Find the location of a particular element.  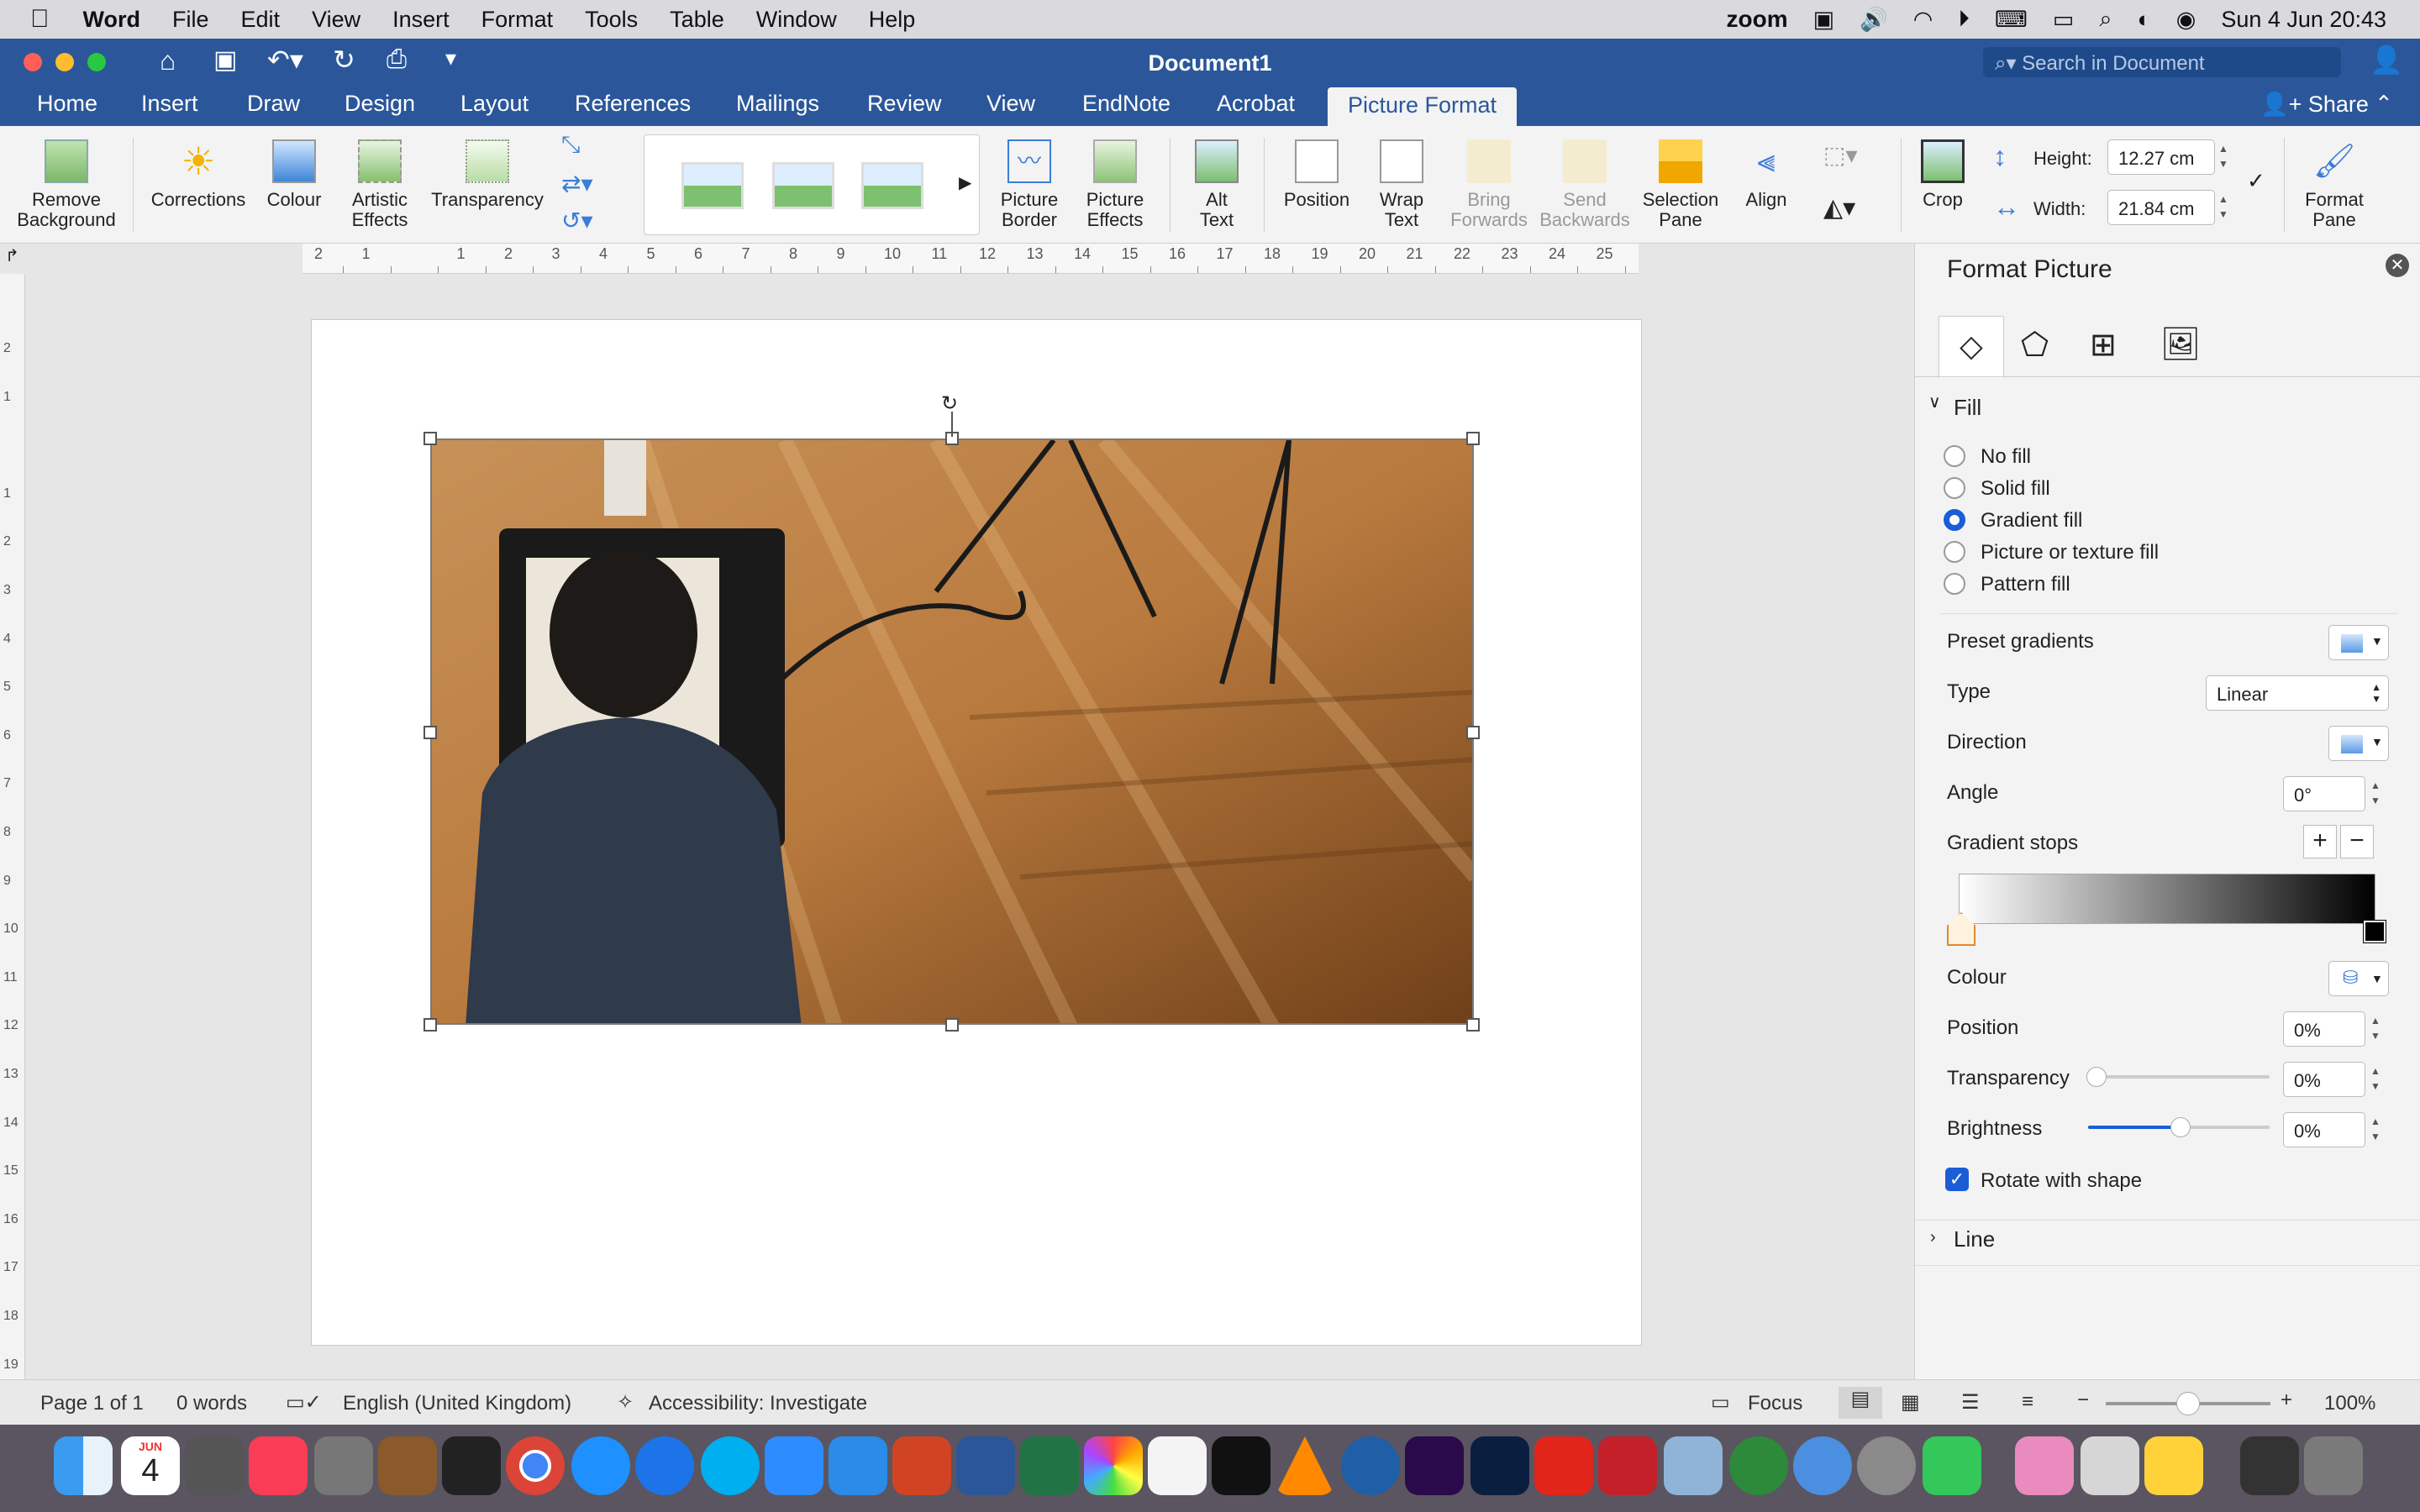

play-icon: ⏵ is located at coordinates (1964, 19).